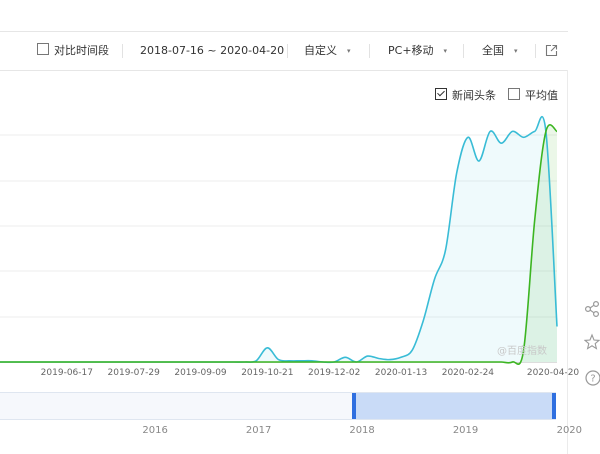  I want to click on navigator-year-label: 2017, so click(258, 430).